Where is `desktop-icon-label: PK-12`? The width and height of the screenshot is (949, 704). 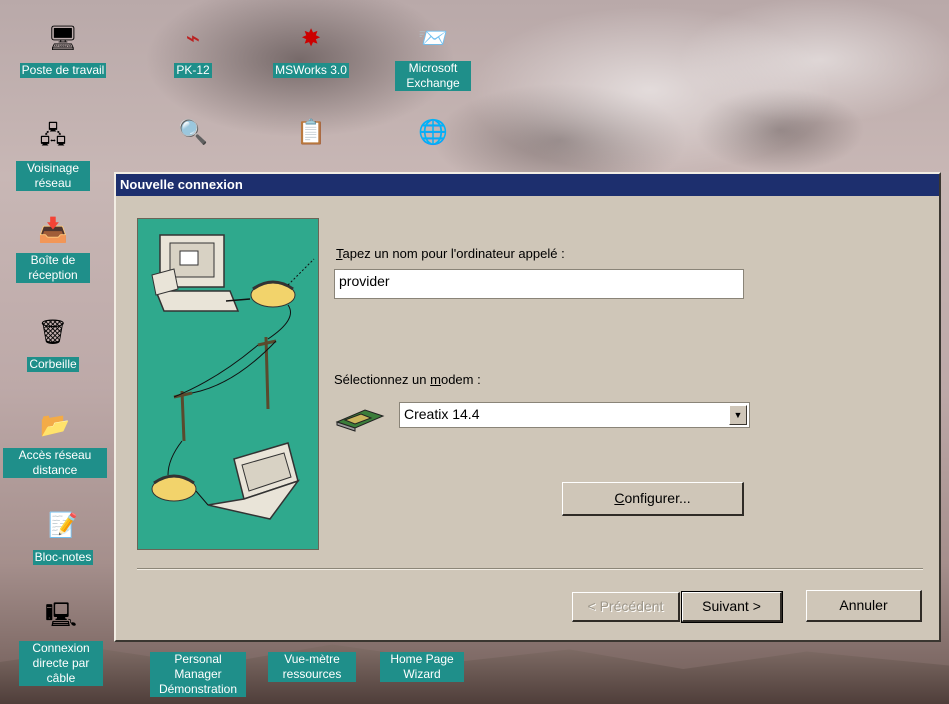 desktop-icon-label: PK-12 is located at coordinates (193, 70).